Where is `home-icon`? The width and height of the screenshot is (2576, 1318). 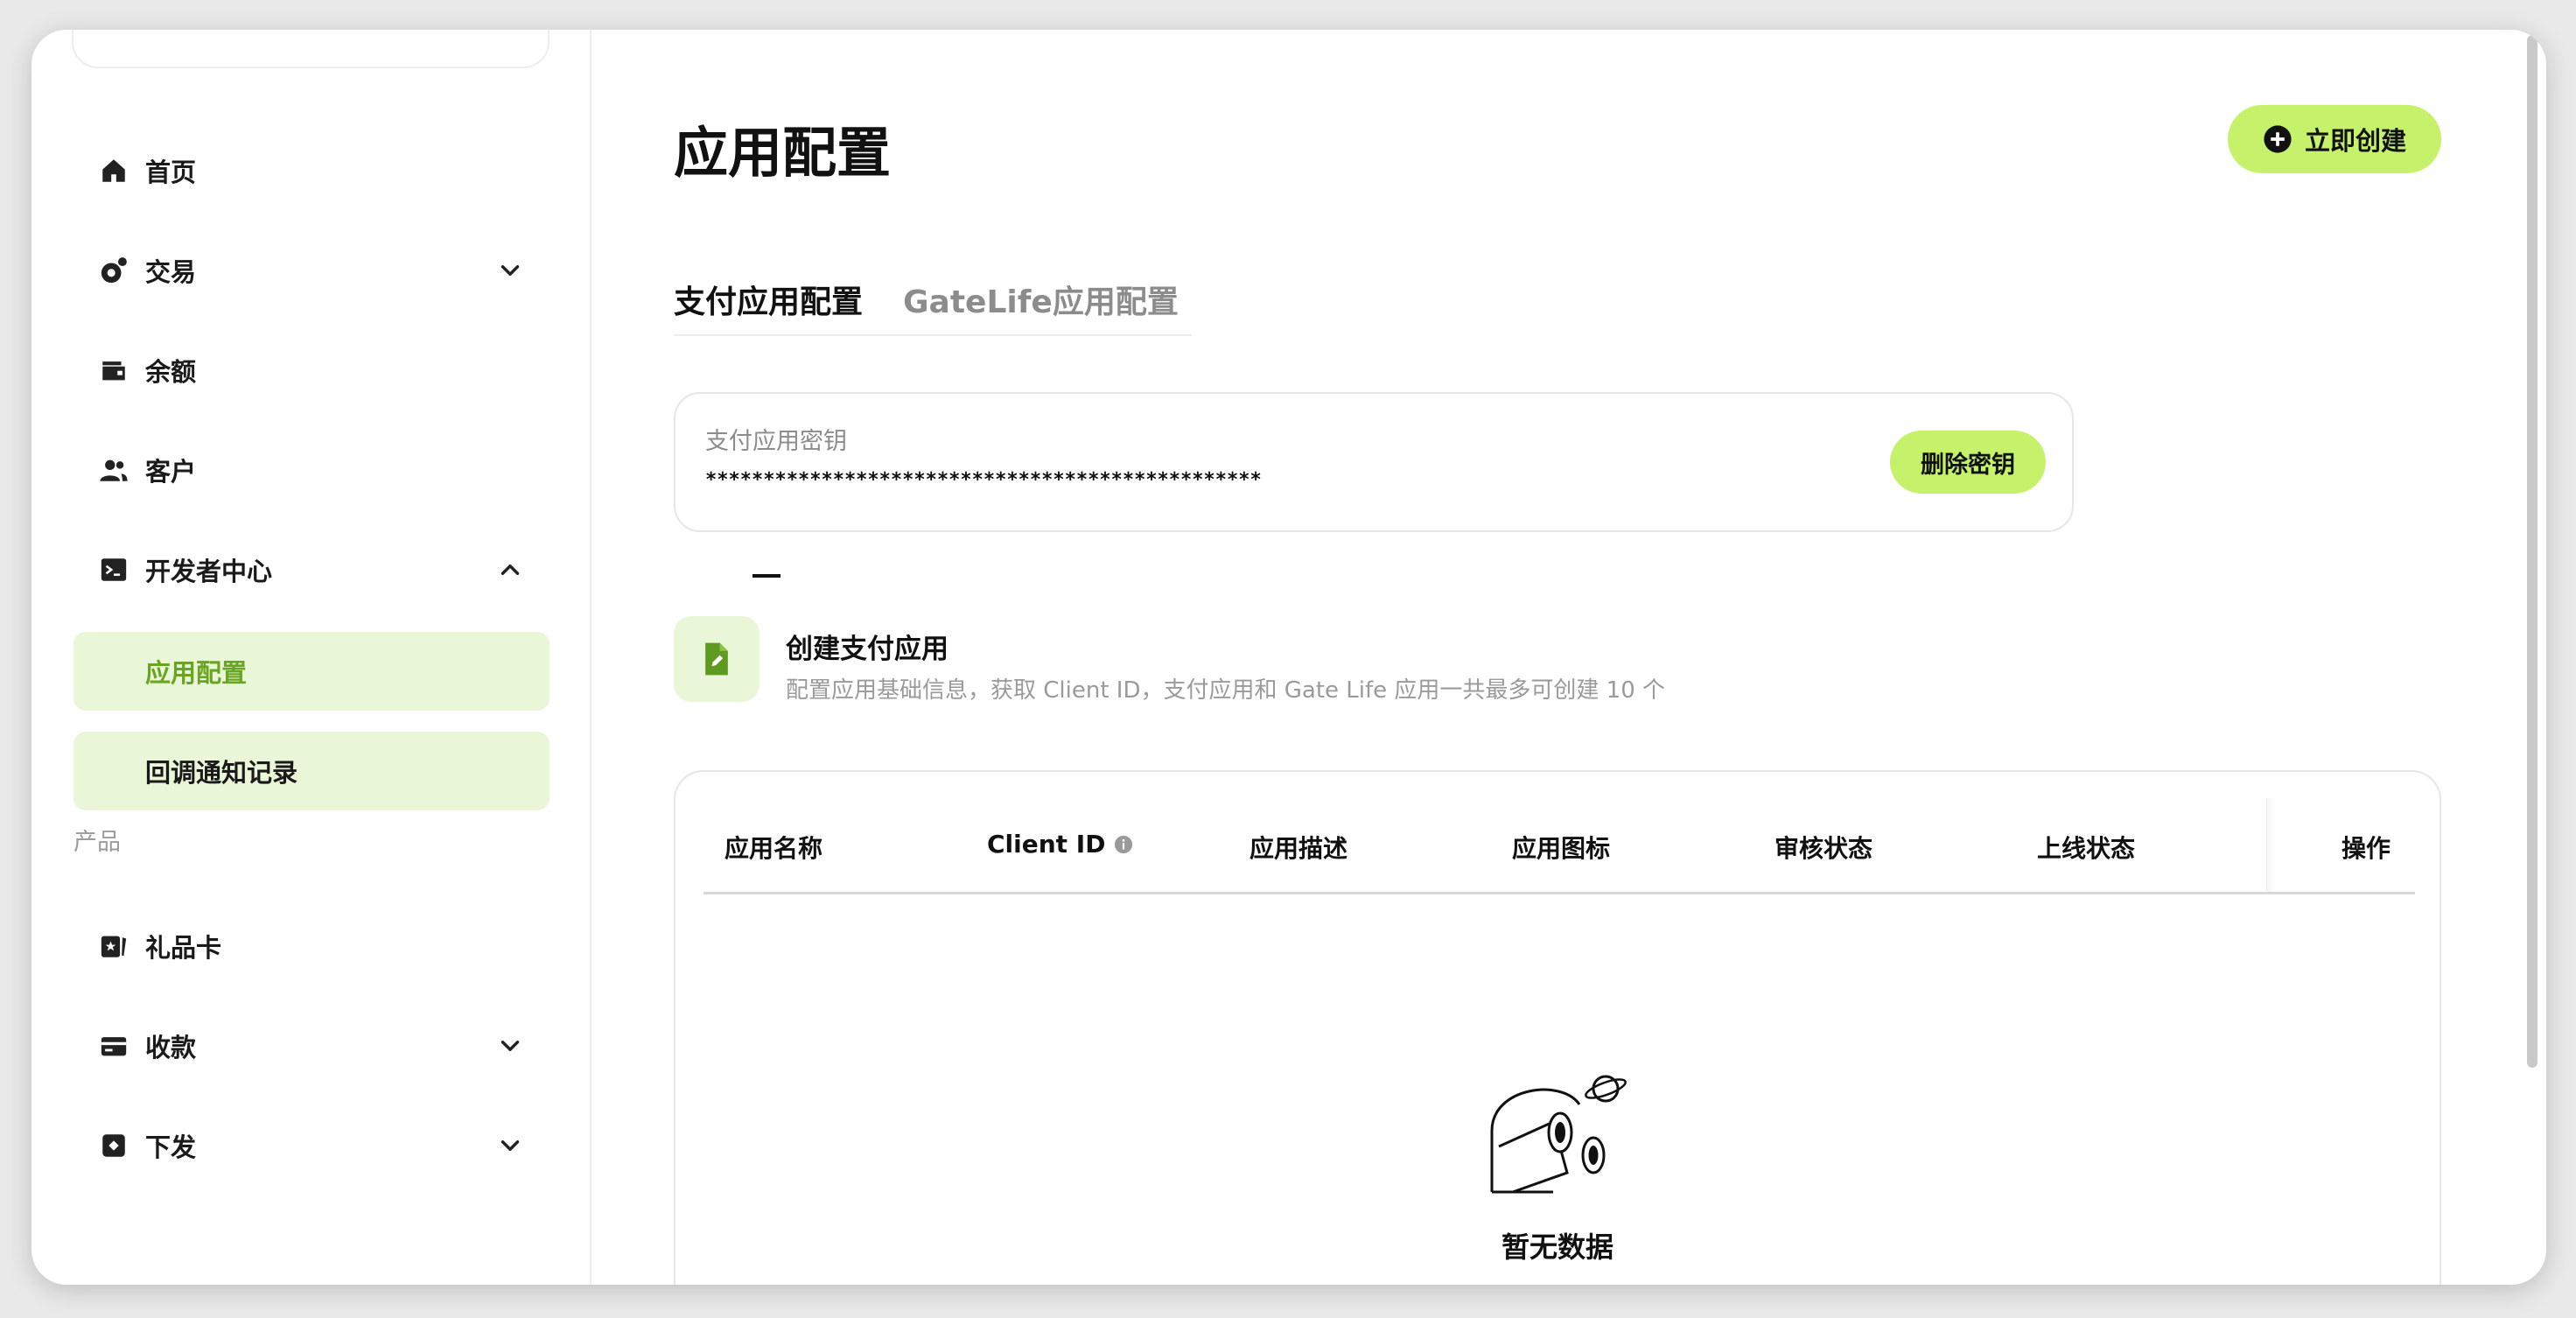 home-icon is located at coordinates (114, 170).